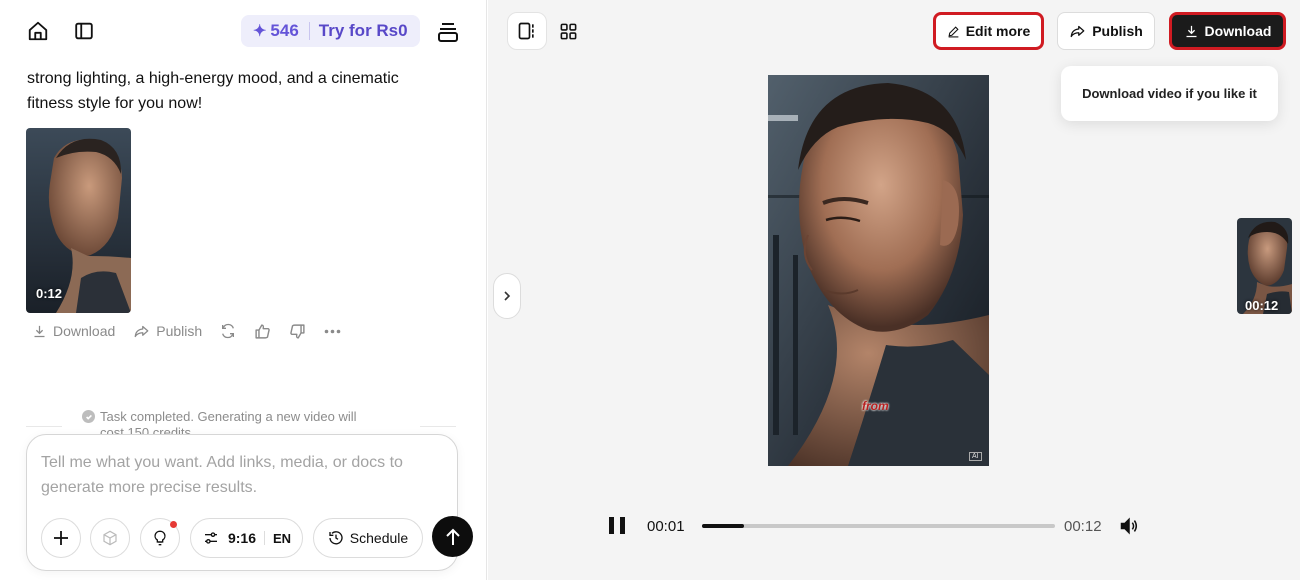 This screenshot has height=580, width=1300. Describe the element at coordinates (1083, 526) in the screenshot. I see `total-time: 00:12` at that location.